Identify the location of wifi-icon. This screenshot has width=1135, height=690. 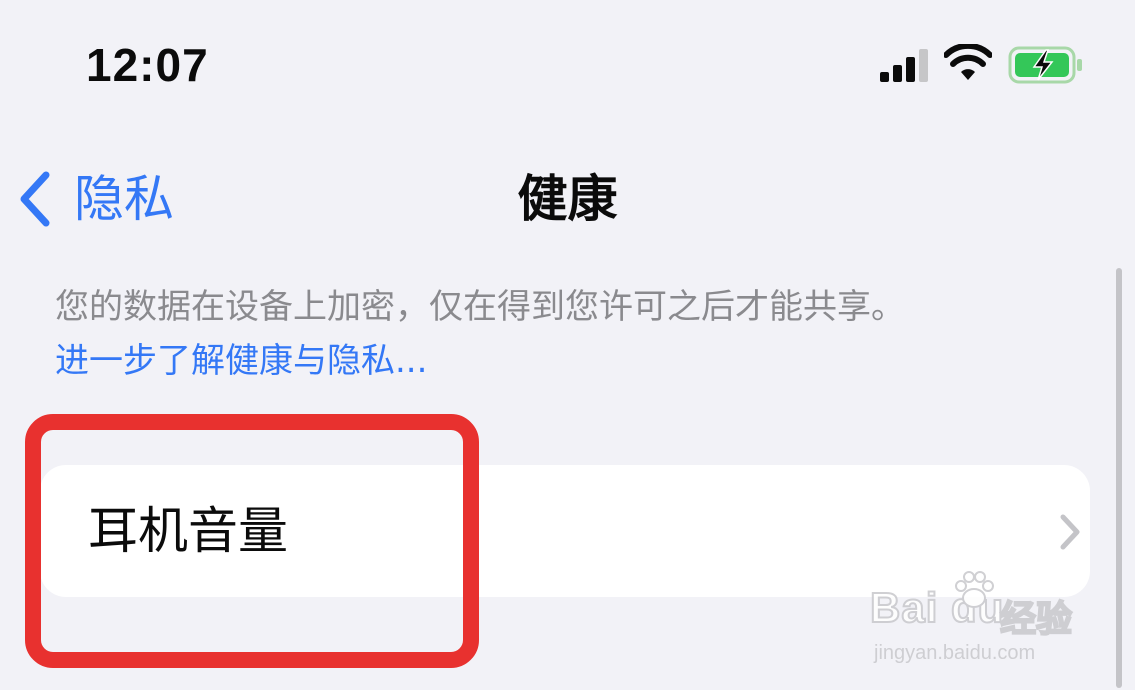
(968, 62).